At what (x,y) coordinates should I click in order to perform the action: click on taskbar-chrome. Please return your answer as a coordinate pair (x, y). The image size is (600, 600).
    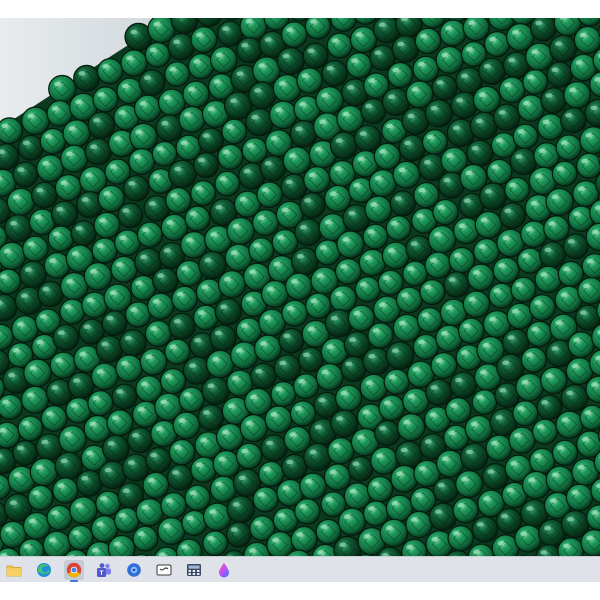
    Looking at the image, I should click on (74, 570).